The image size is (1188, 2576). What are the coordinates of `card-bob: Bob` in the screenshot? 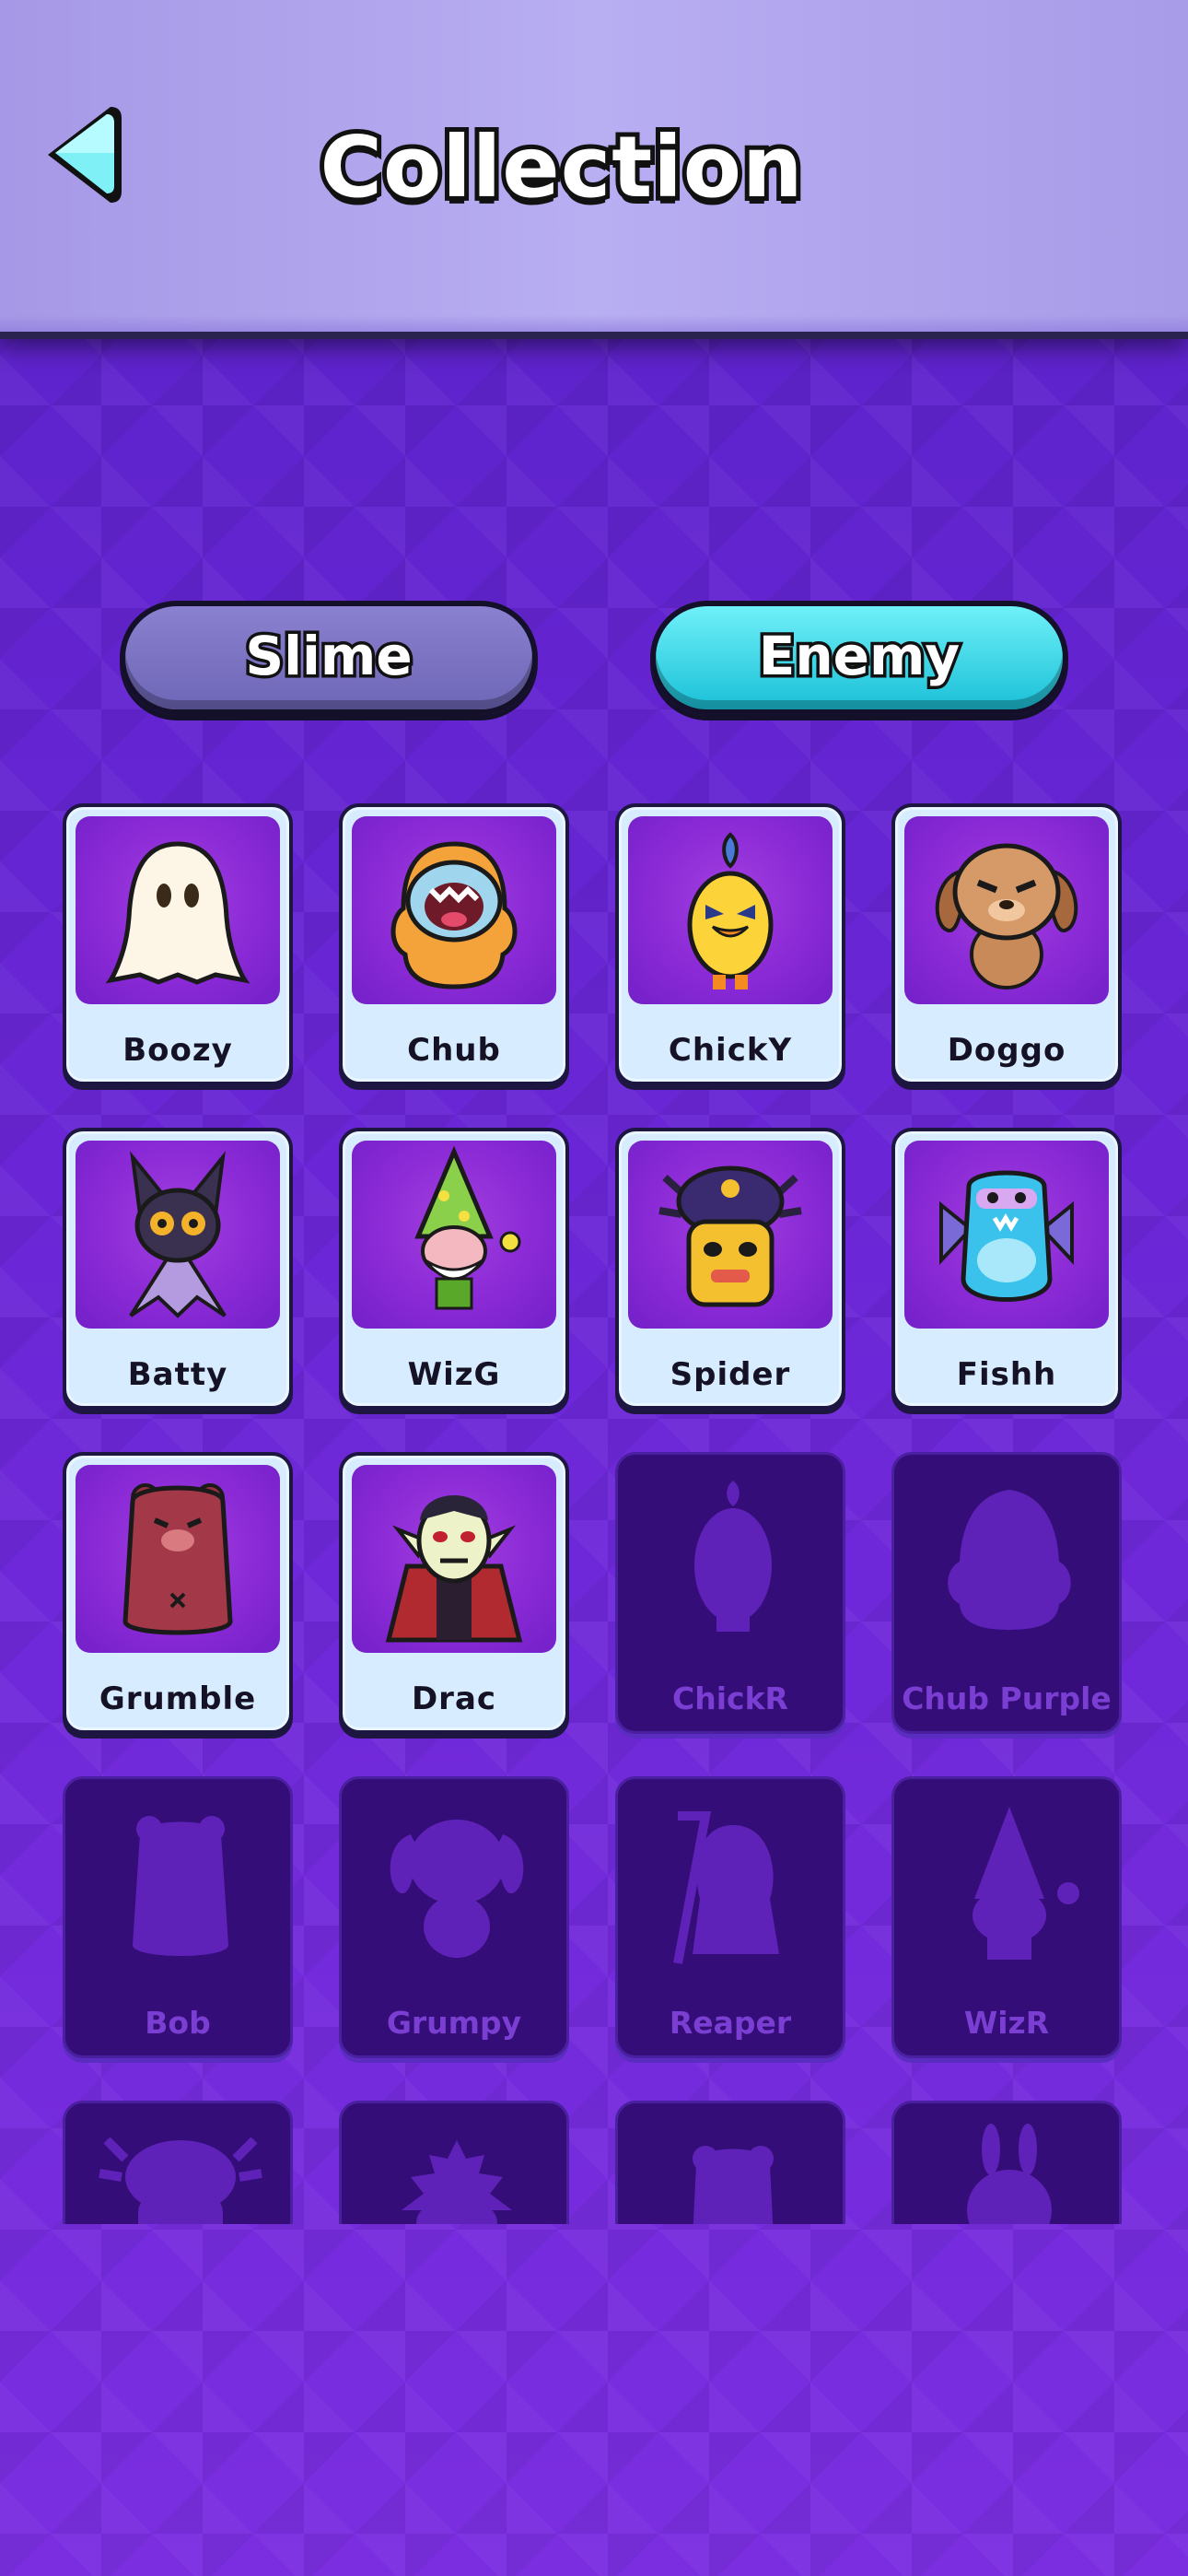 It's located at (178, 1917).